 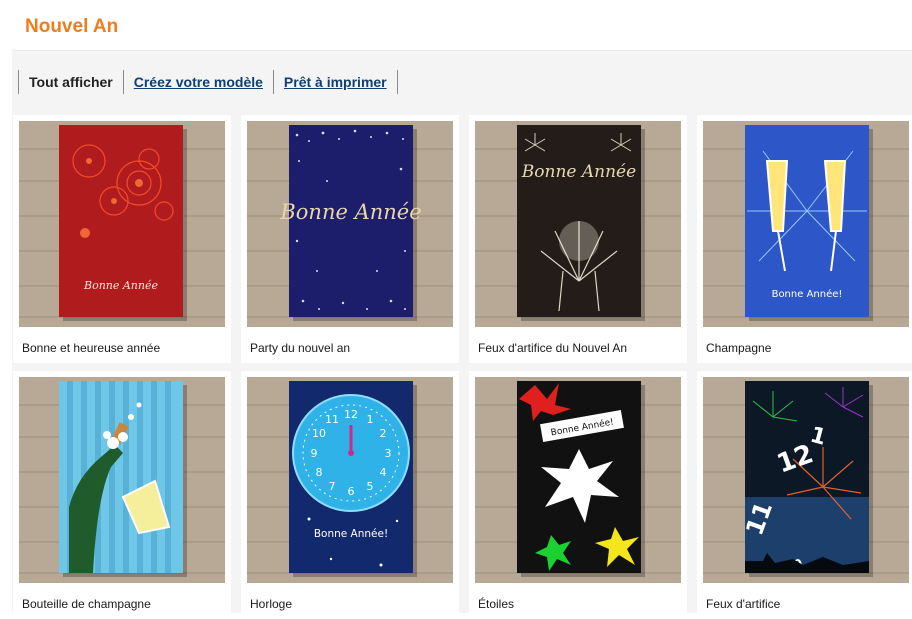 What do you see at coordinates (122, 480) in the screenshot?
I see `template-thumbnail` at bounding box center [122, 480].